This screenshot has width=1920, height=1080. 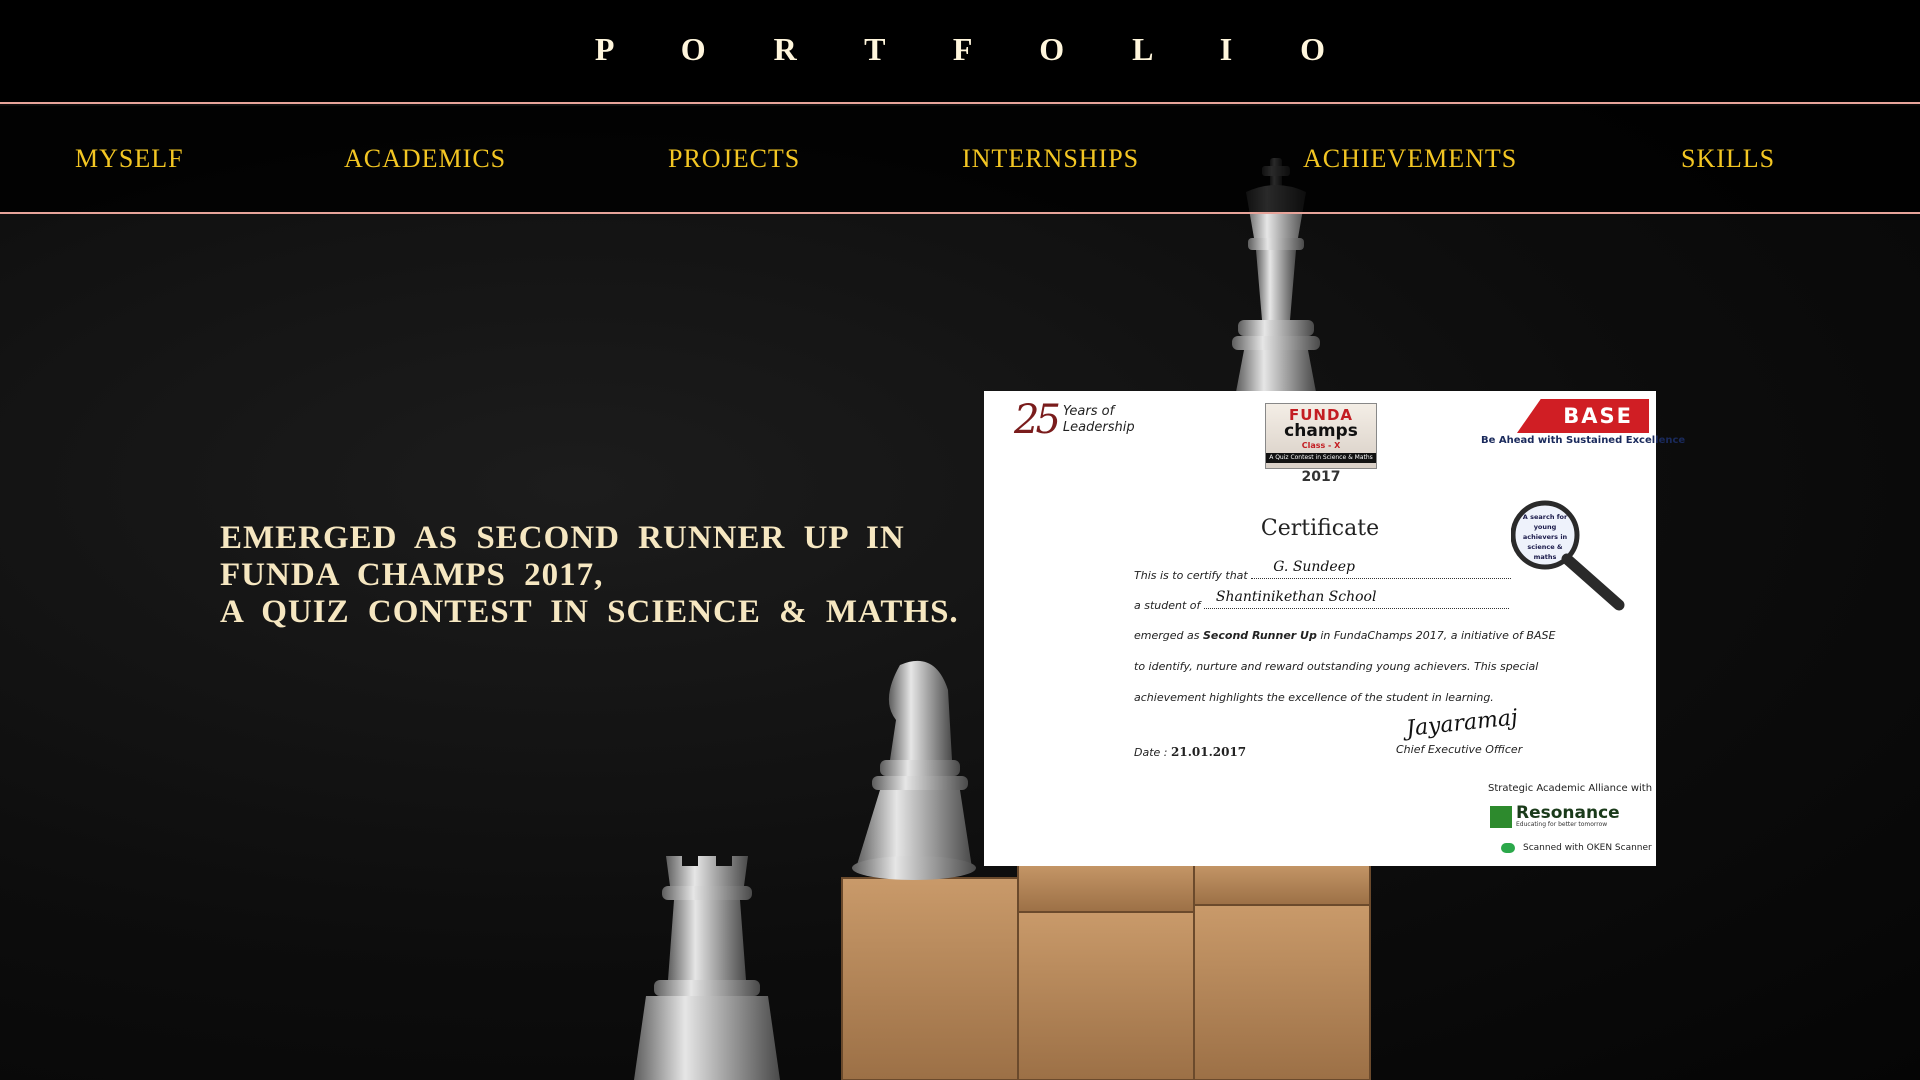 I want to click on knight-piece, so click(x=914, y=770).